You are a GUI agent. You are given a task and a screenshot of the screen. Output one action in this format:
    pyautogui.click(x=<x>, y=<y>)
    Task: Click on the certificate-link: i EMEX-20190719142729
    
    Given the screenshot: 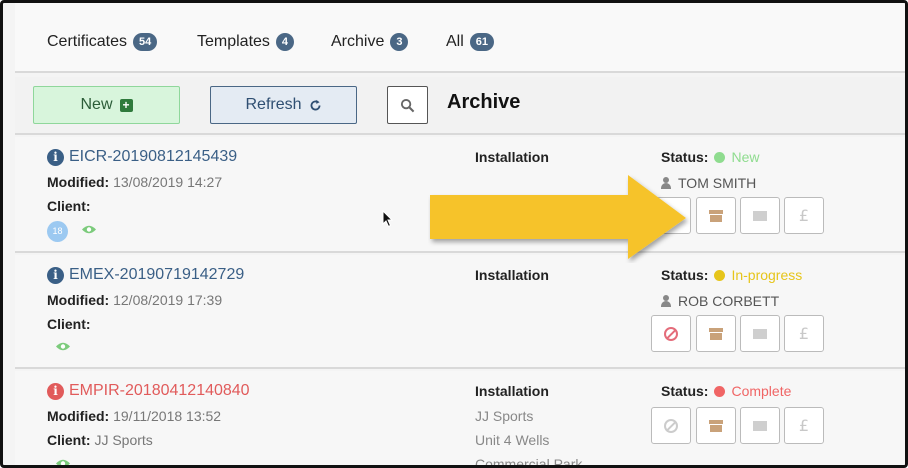 What is the action you would take?
    pyautogui.click(x=145, y=275)
    